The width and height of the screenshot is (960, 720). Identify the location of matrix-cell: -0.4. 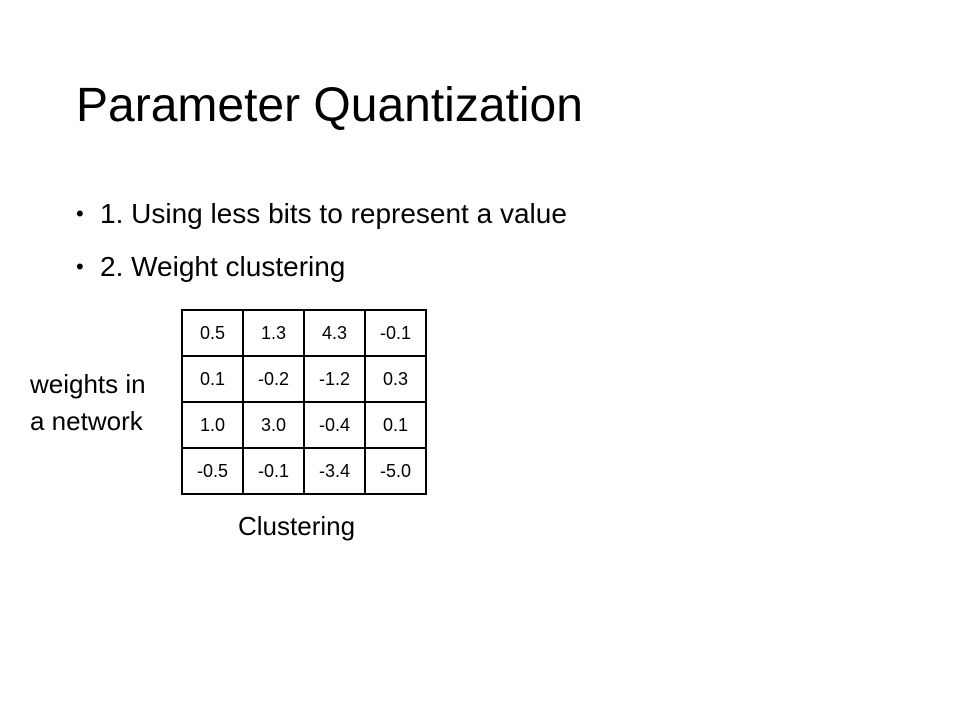
(334, 425).